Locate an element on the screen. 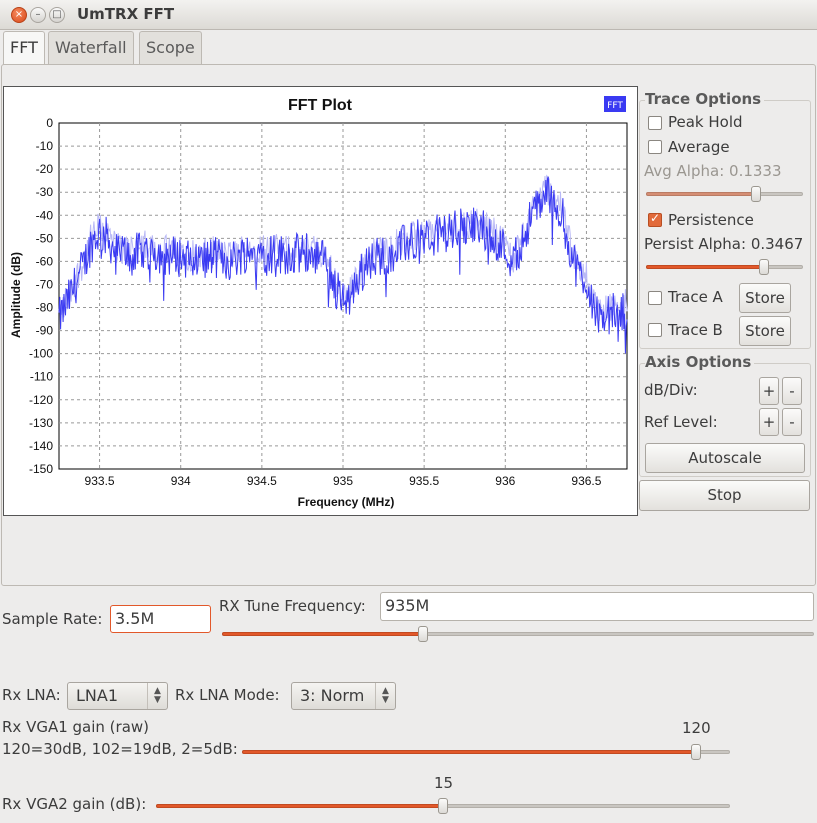  rx-vga2-slider-thumb is located at coordinates (443, 806).